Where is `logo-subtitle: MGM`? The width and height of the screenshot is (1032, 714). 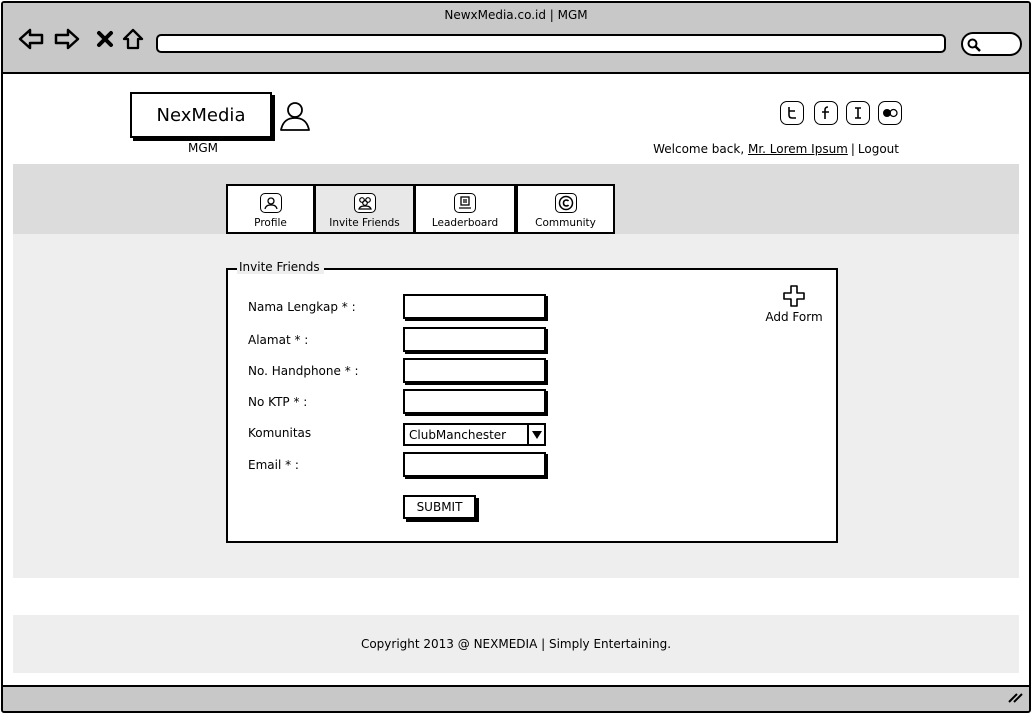 logo-subtitle: MGM is located at coordinates (202, 148).